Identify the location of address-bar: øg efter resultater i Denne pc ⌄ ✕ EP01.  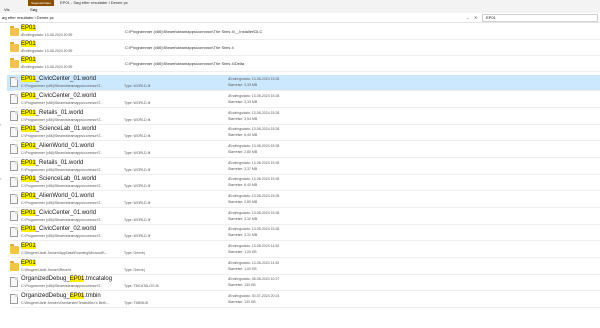
(300, 18).